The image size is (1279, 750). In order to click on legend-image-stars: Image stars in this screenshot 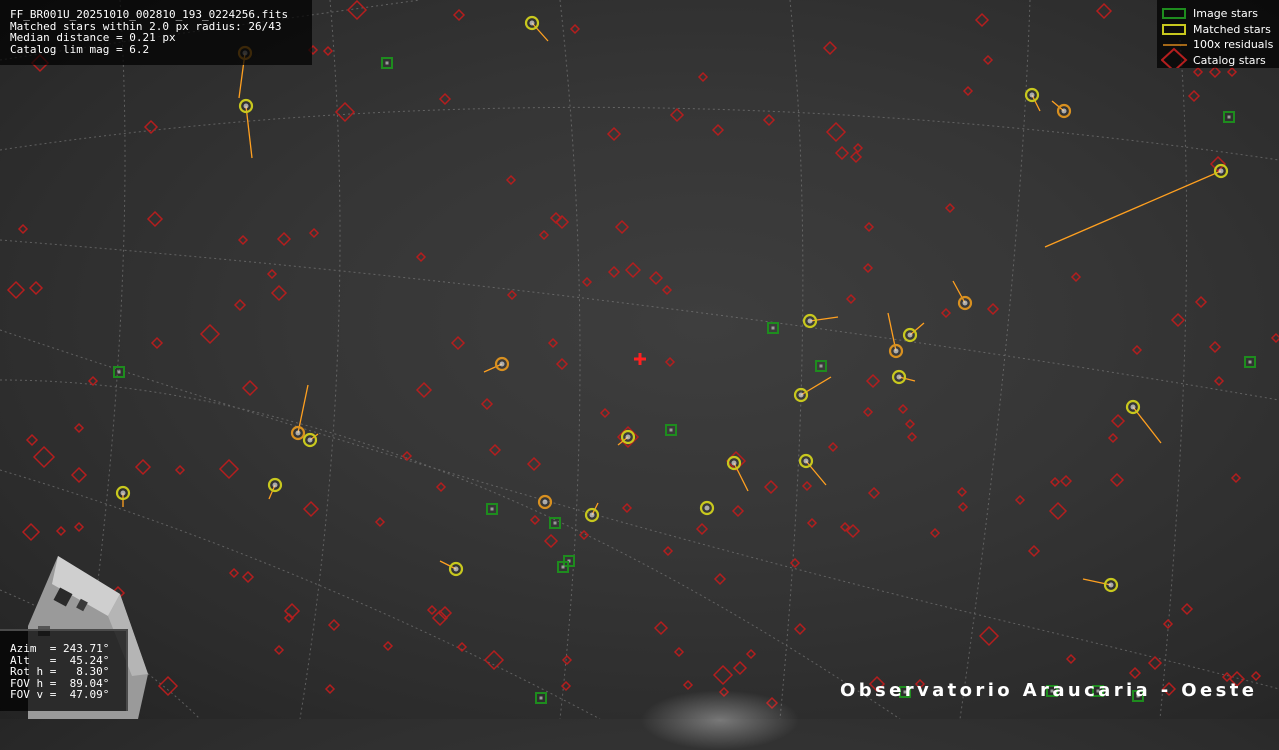, I will do `click(1225, 13)`.